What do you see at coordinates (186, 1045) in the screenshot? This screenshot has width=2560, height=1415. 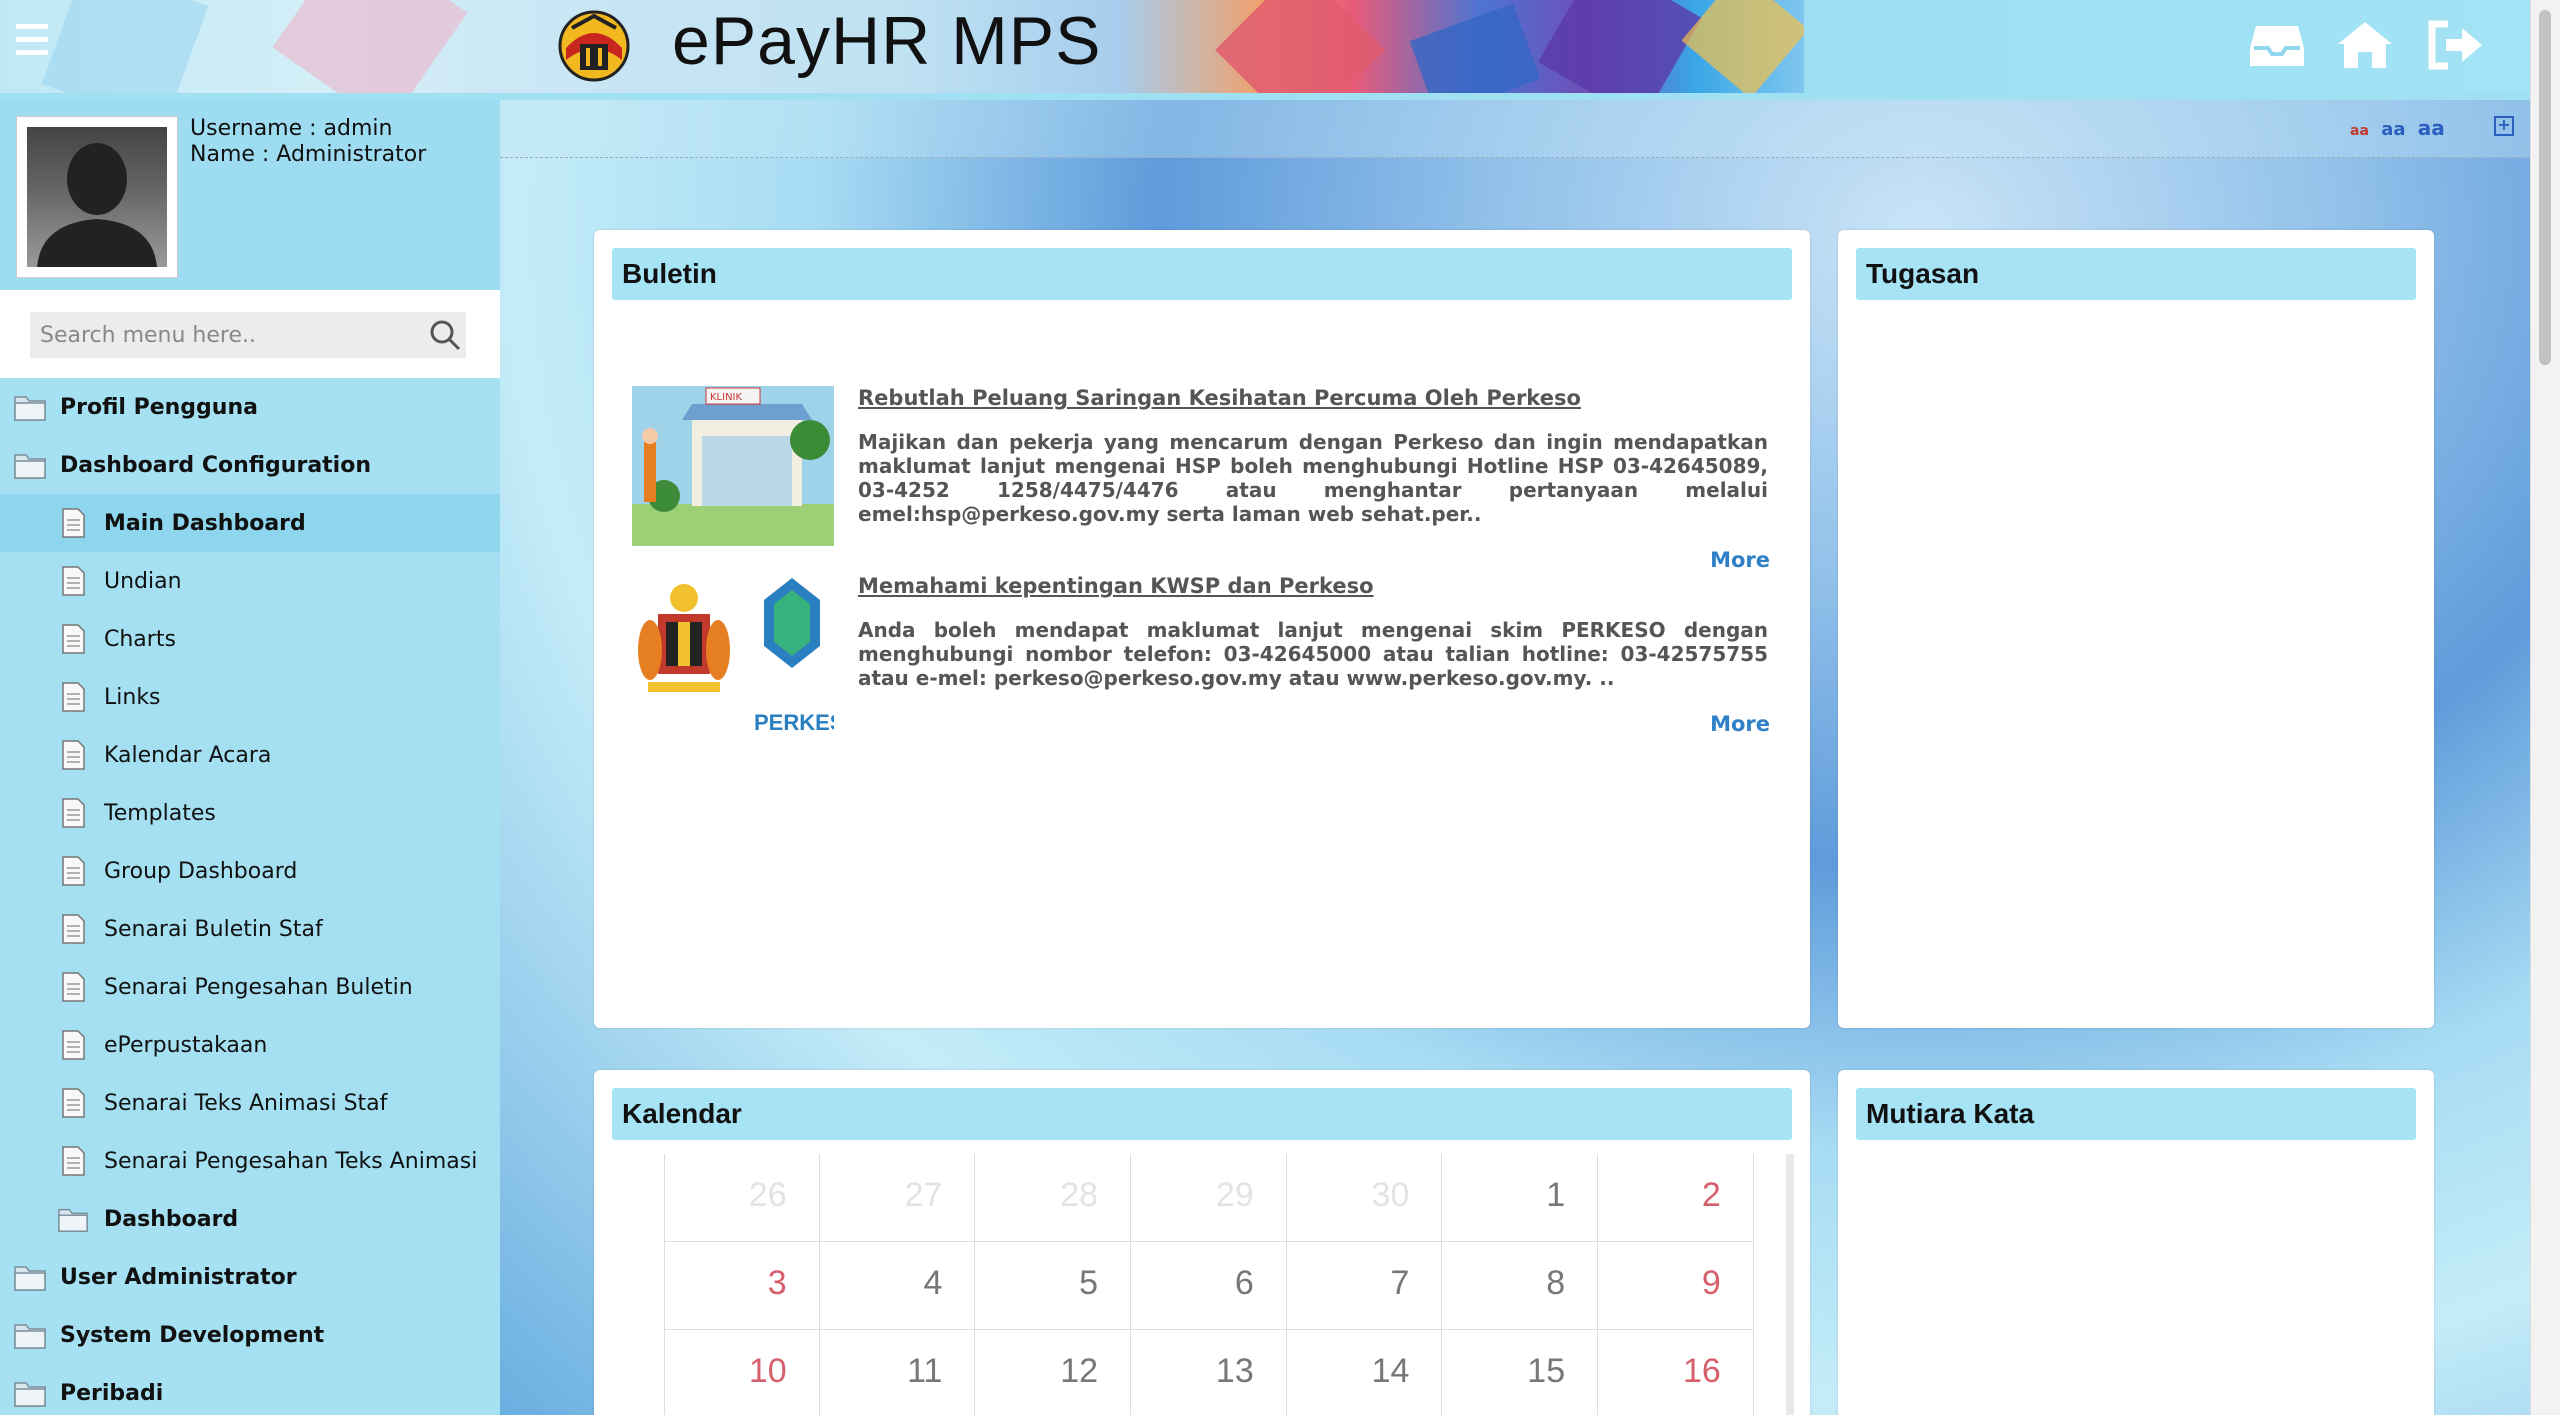 I see `sidebar-item-label: ePerpustakaan` at bounding box center [186, 1045].